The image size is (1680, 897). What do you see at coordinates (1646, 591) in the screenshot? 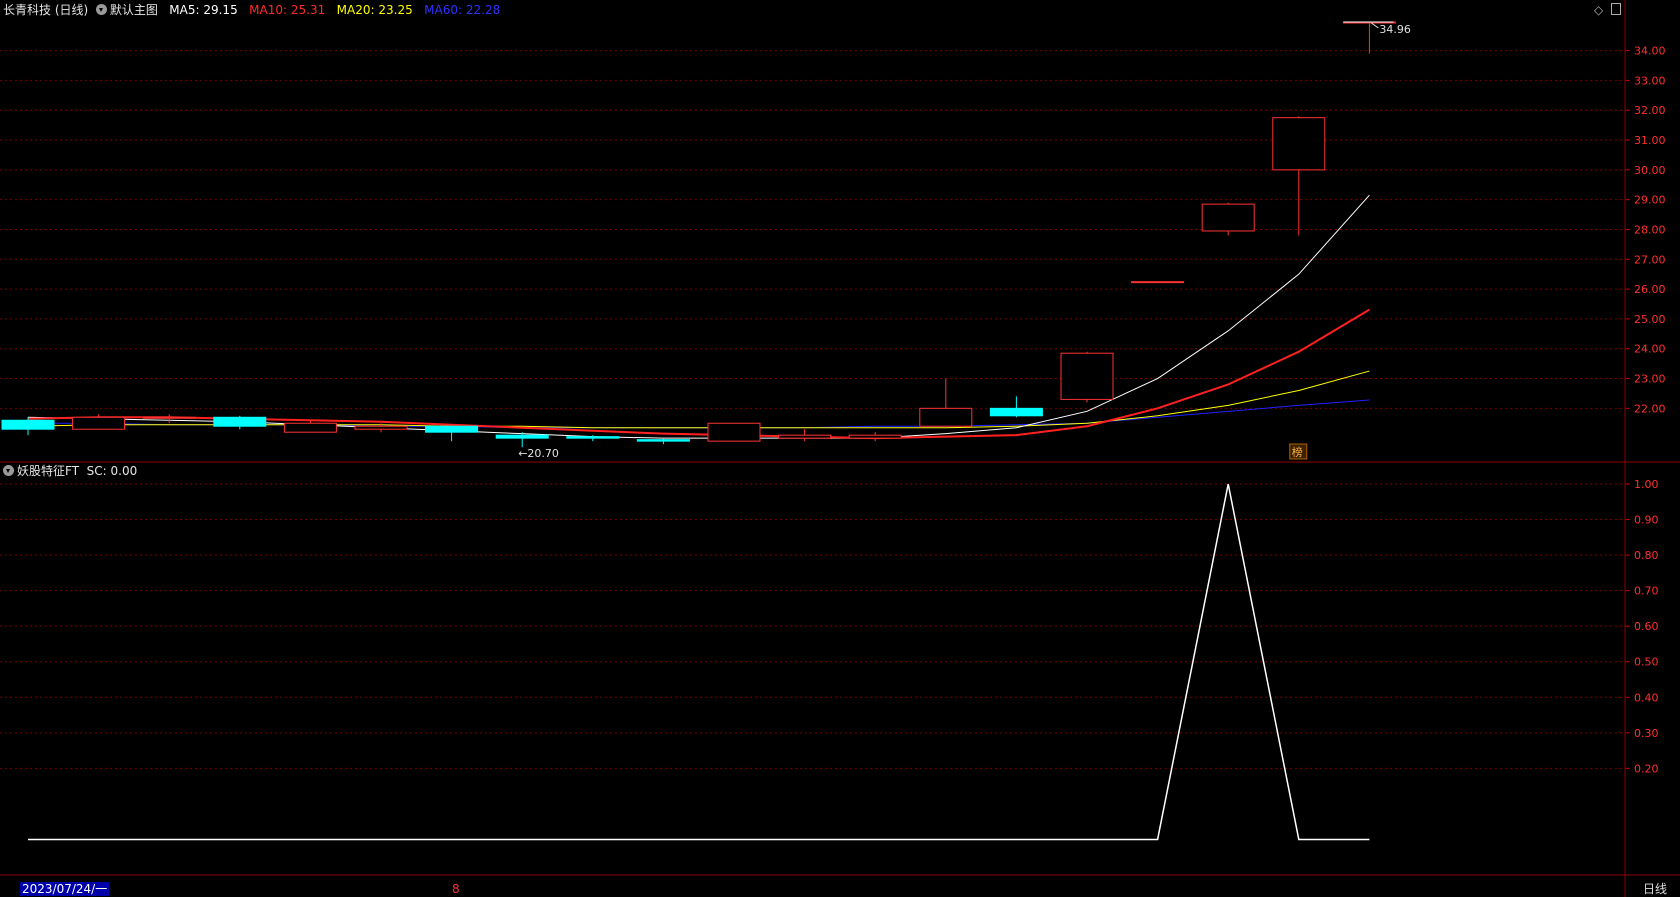
I see `indicator-tick-label: 0.70` at bounding box center [1646, 591].